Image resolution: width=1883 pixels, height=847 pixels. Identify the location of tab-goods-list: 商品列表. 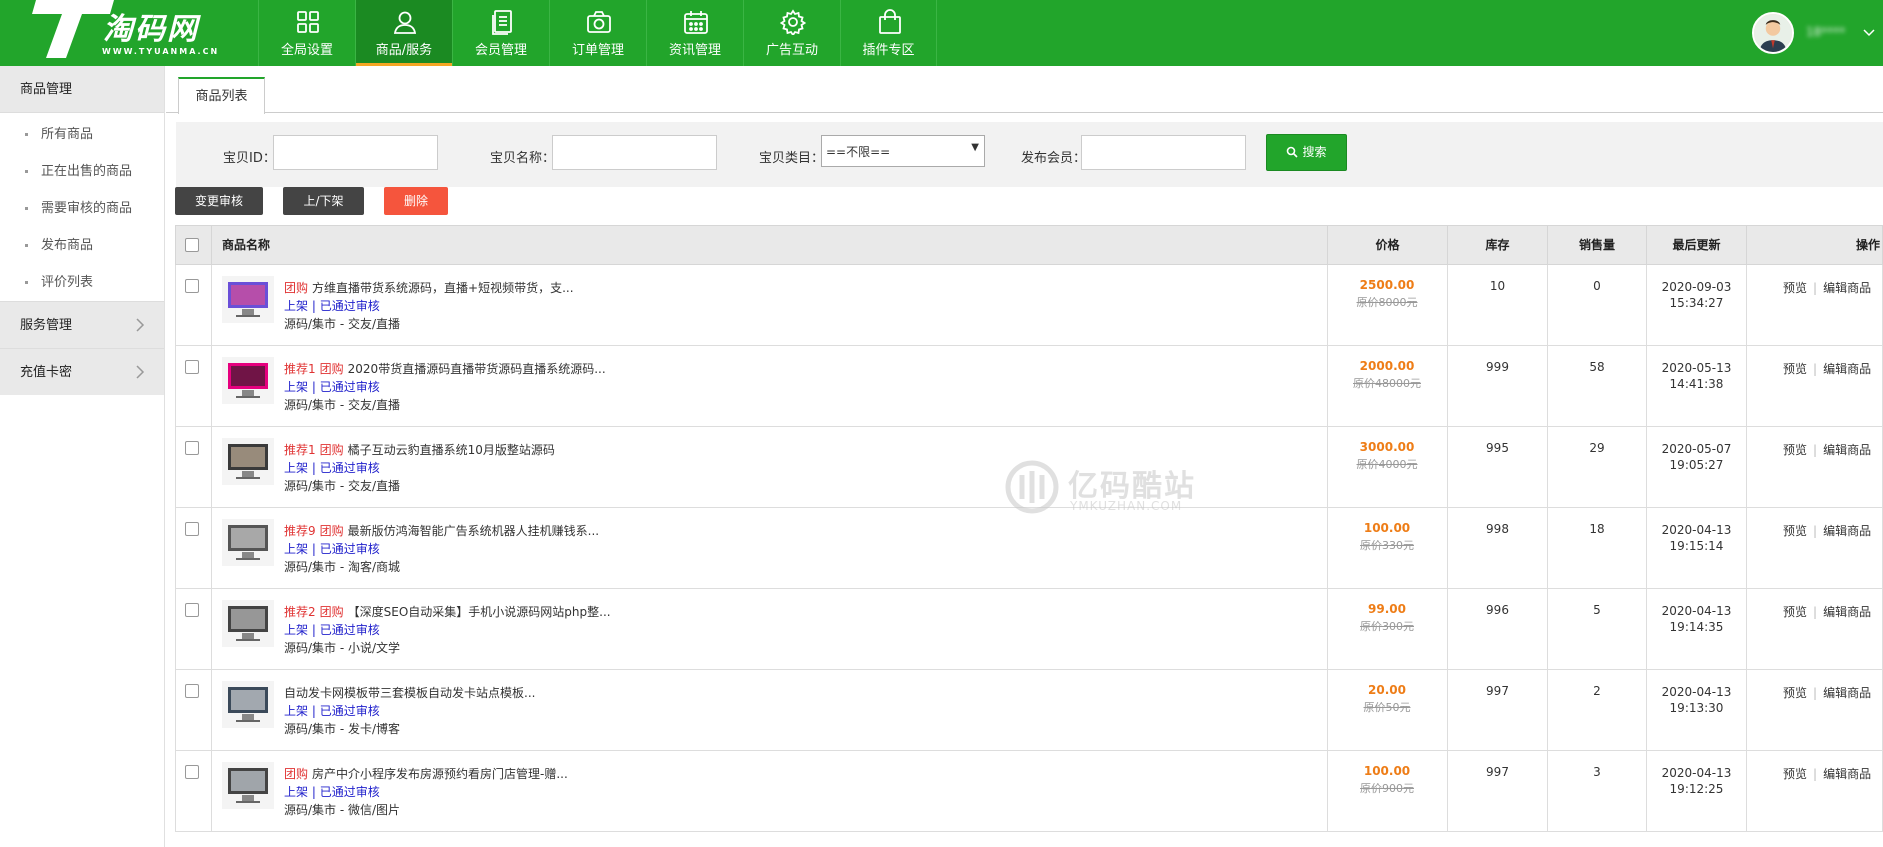
(221, 95).